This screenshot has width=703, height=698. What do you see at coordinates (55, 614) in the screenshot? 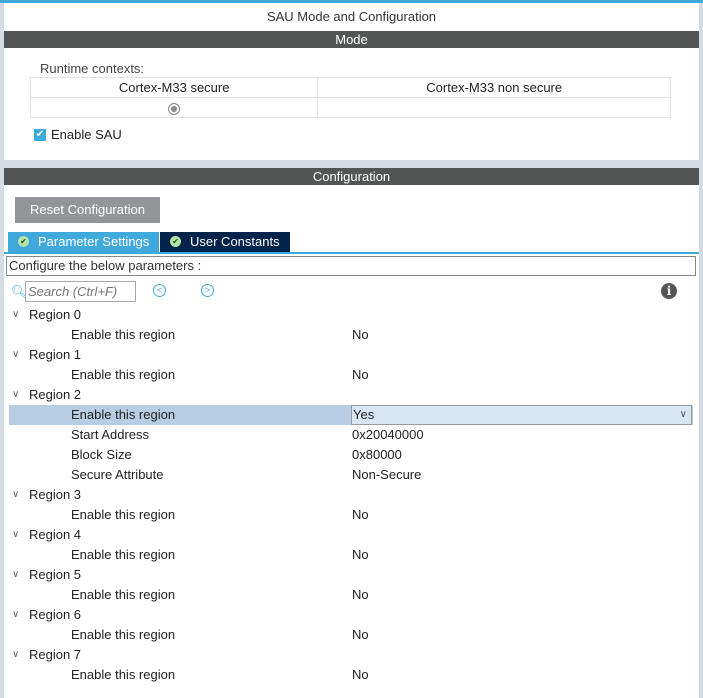
I see `region-name: Region 6` at bounding box center [55, 614].